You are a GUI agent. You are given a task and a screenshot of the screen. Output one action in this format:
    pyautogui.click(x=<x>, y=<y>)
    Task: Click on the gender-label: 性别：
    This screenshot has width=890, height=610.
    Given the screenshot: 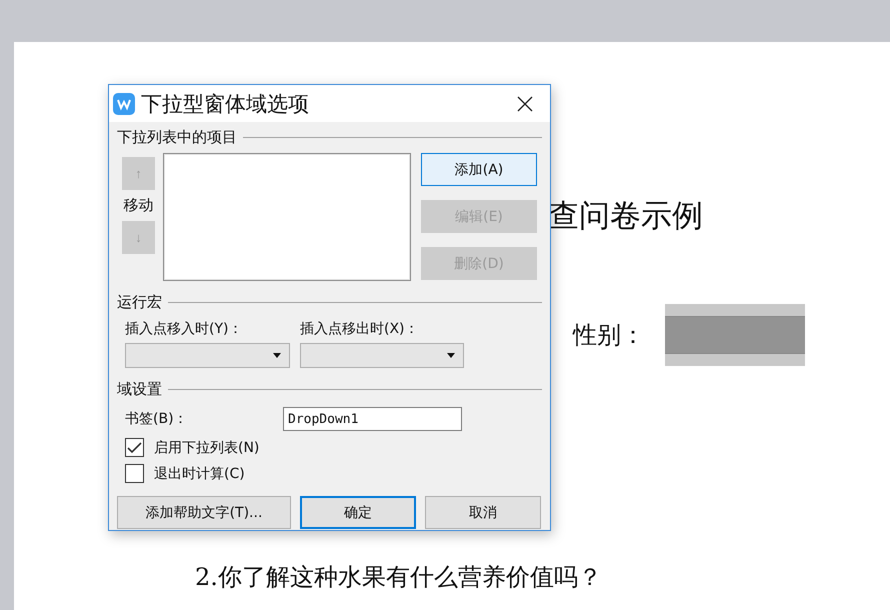 What is the action you would take?
    pyautogui.click(x=609, y=335)
    